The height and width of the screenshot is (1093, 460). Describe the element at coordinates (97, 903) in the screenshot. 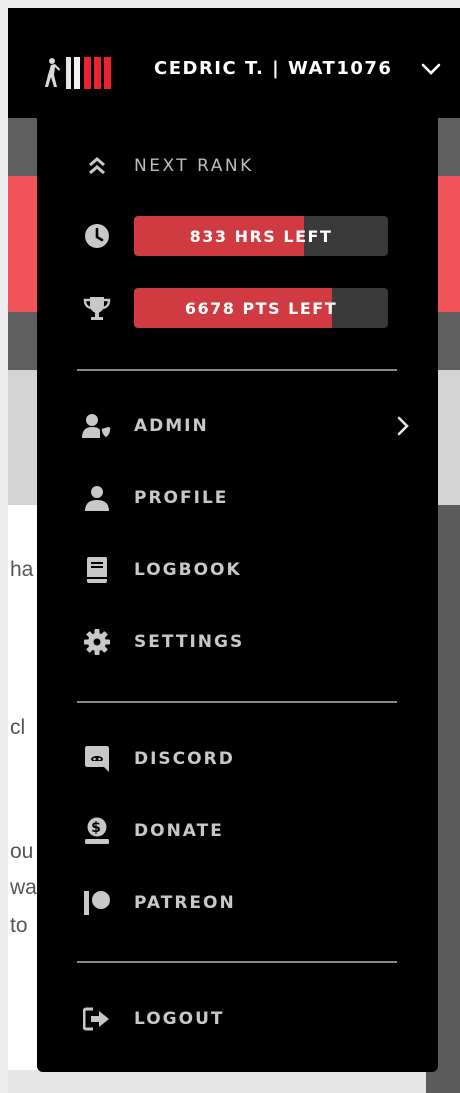

I see `patreon-icon` at that location.